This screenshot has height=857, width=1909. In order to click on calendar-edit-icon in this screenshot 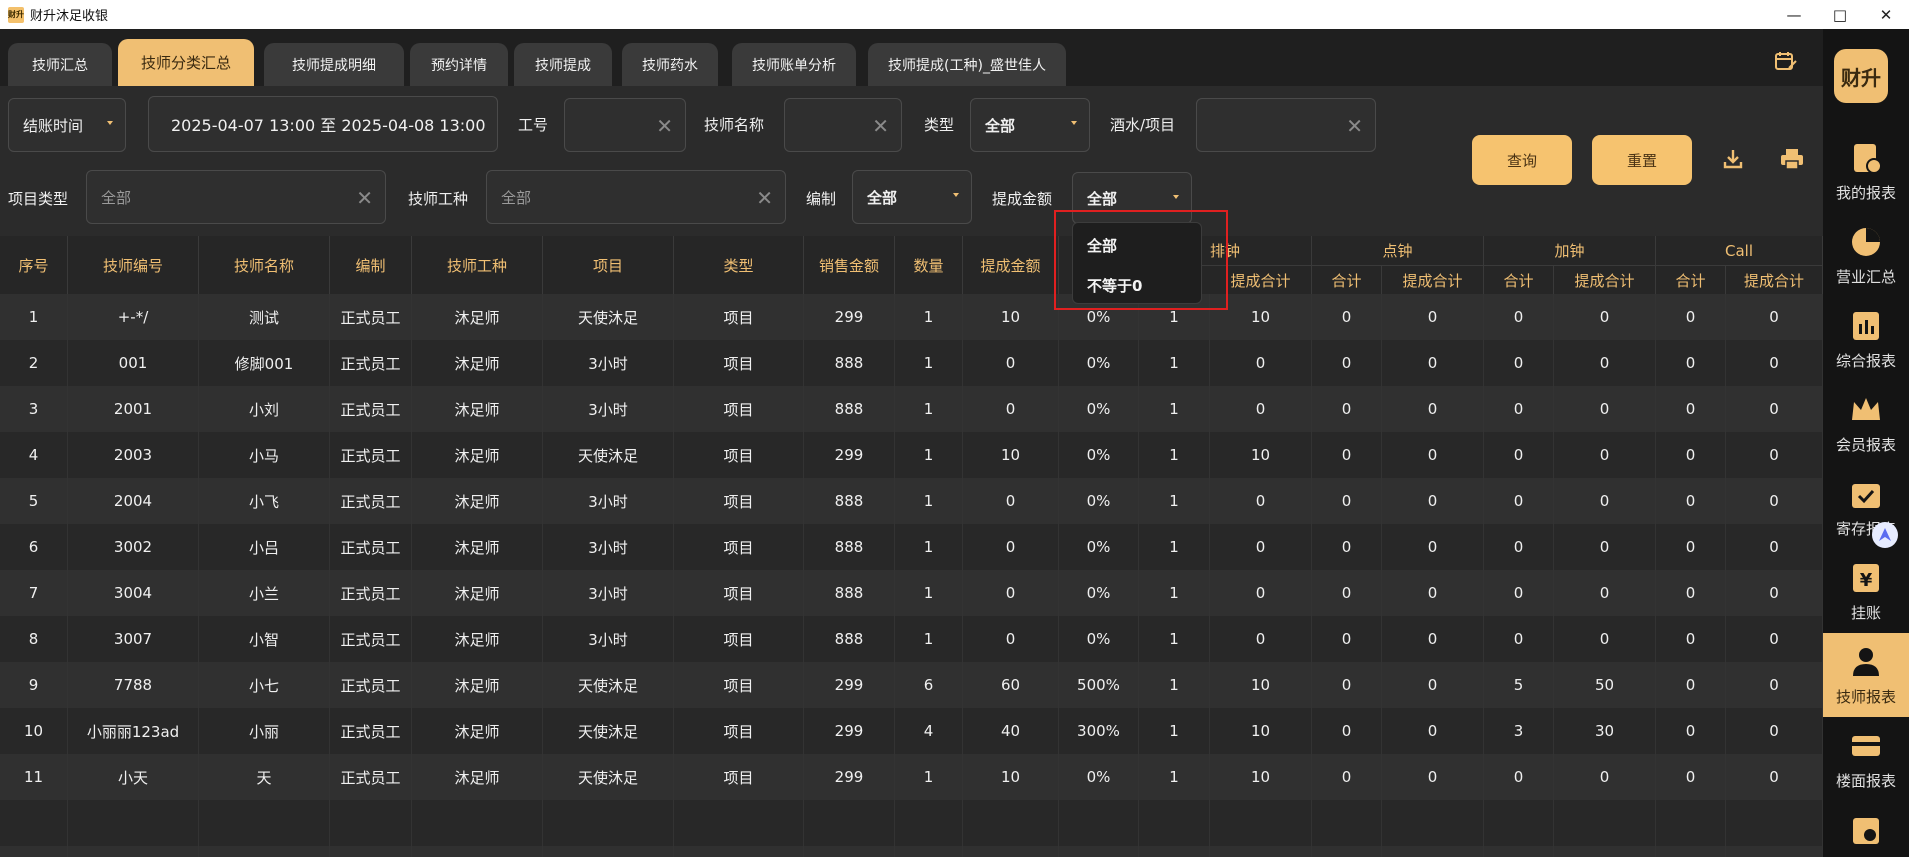, I will do `click(1786, 61)`.